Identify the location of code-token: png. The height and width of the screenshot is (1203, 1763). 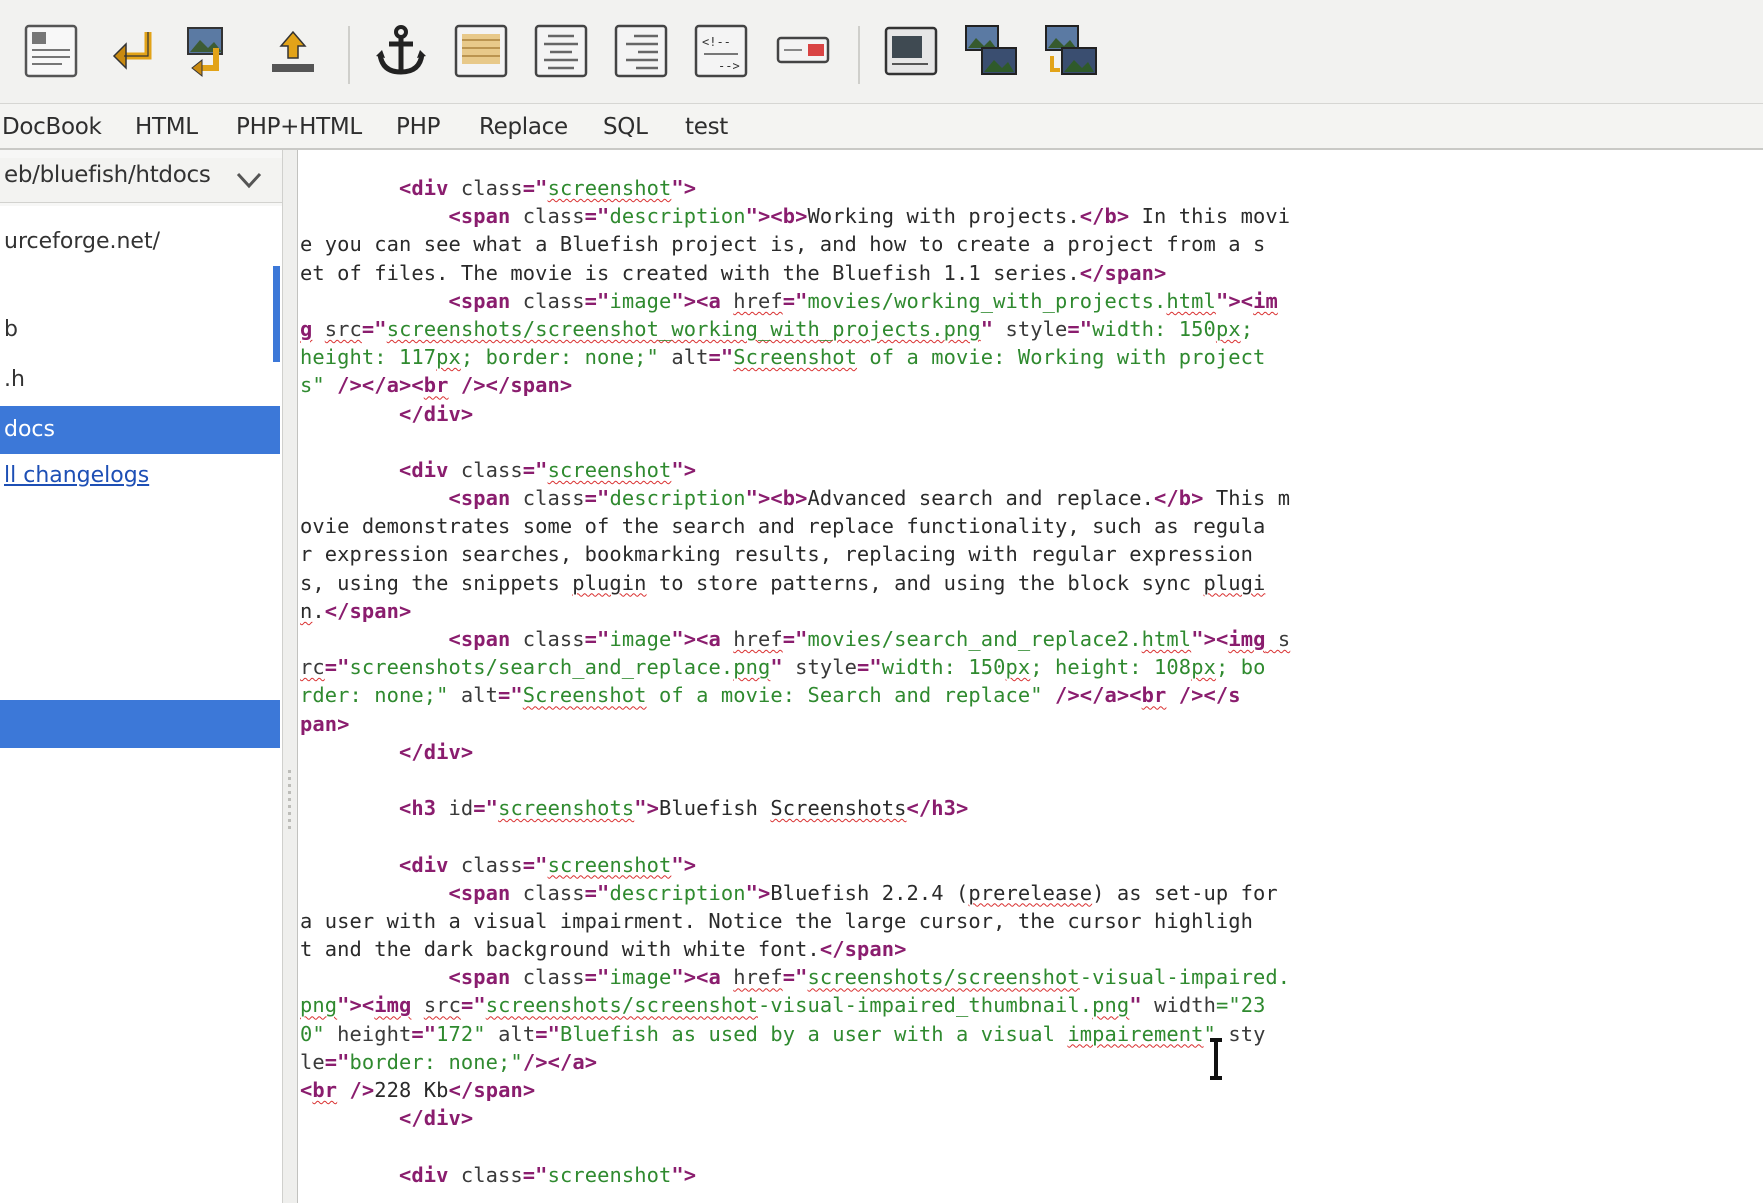
(1111, 1005).